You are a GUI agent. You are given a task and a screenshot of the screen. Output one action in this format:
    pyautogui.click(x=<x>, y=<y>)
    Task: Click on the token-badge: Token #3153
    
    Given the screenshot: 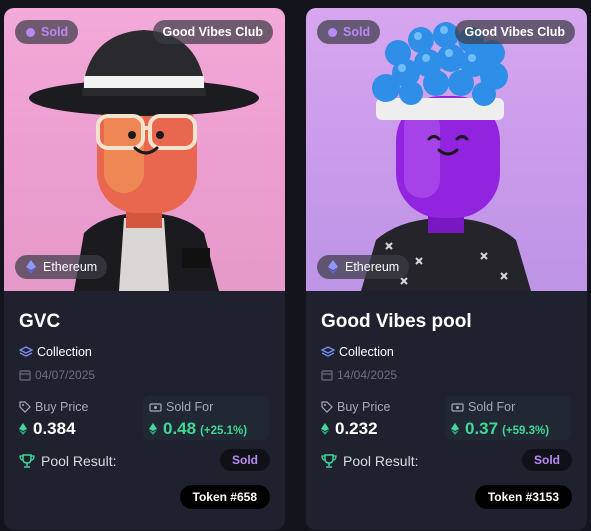 What is the action you would take?
    pyautogui.click(x=523, y=497)
    